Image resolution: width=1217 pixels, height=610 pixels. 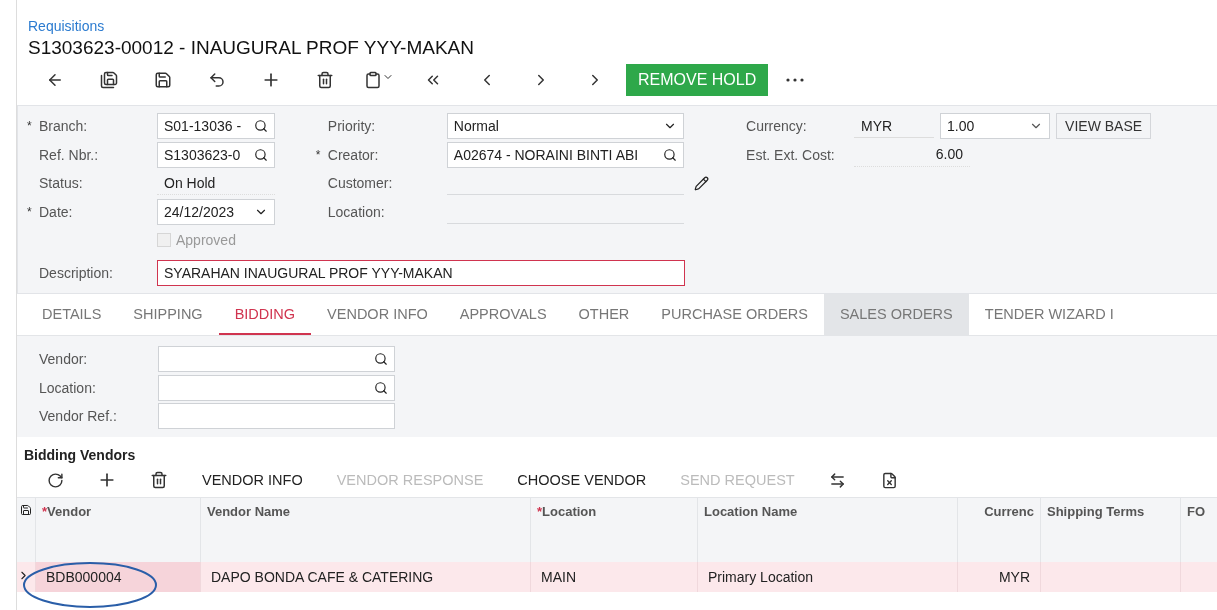 What do you see at coordinates (252, 480) in the screenshot?
I see `toolbar-button: VENDOR INFO` at bounding box center [252, 480].